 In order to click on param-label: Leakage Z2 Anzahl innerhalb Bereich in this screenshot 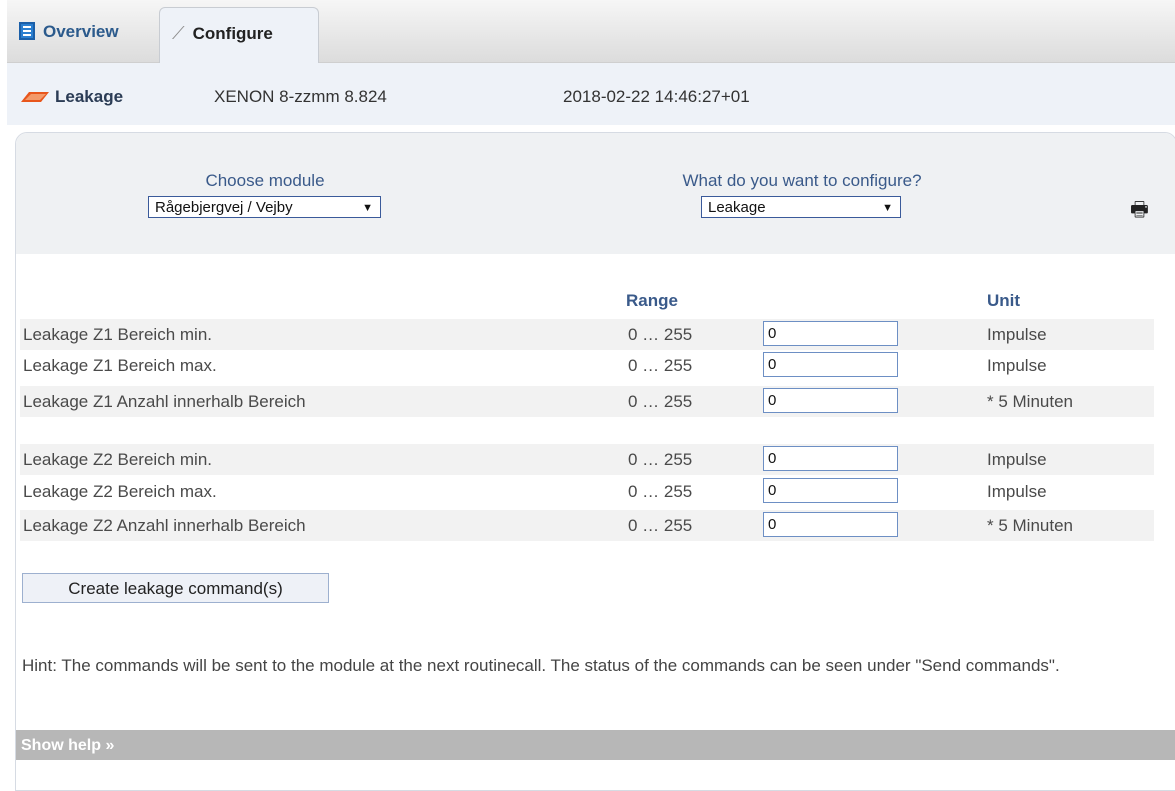, I will do `click(164, 525)`.